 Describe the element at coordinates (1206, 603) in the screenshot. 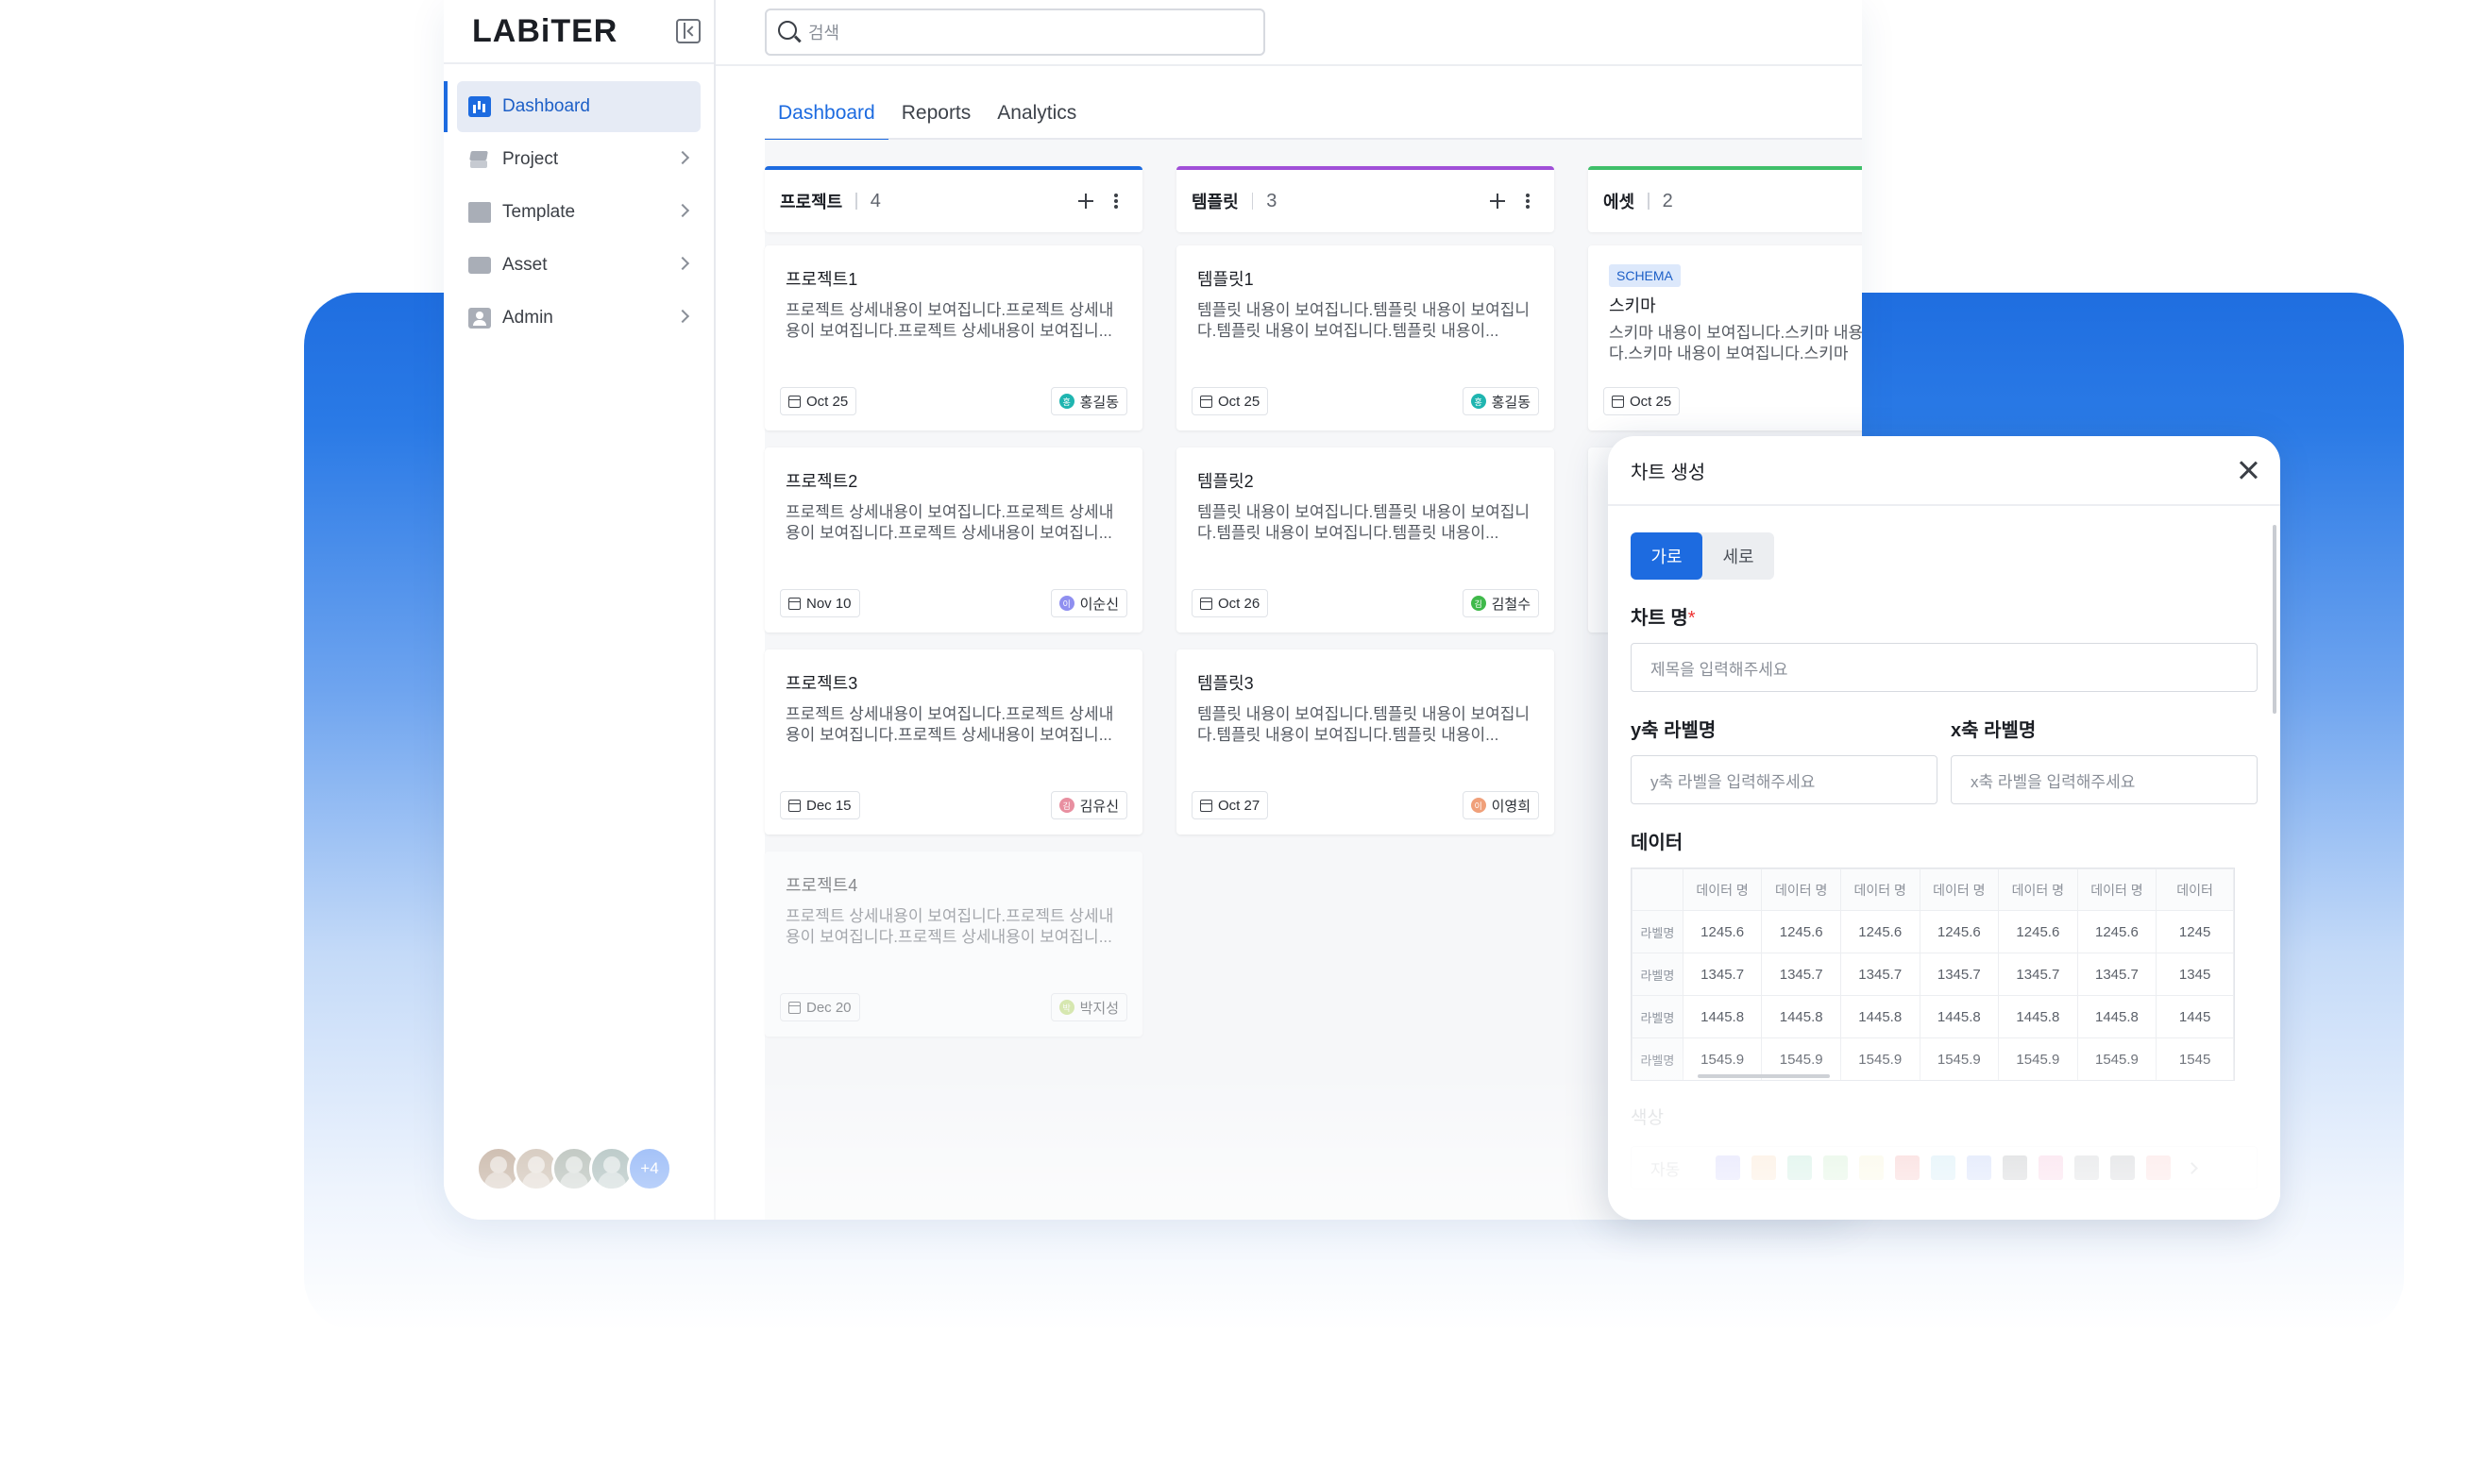

I see `calendar-icon` at that location.